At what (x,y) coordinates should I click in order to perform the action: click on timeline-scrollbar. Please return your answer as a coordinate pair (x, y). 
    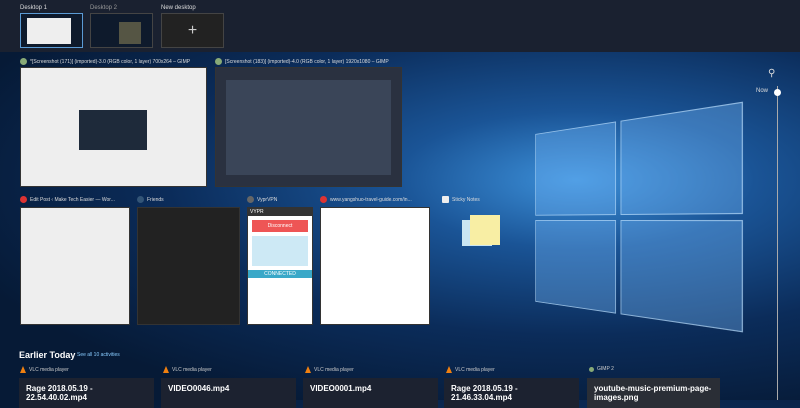
    Looking at the image, I should click on (777, 243).